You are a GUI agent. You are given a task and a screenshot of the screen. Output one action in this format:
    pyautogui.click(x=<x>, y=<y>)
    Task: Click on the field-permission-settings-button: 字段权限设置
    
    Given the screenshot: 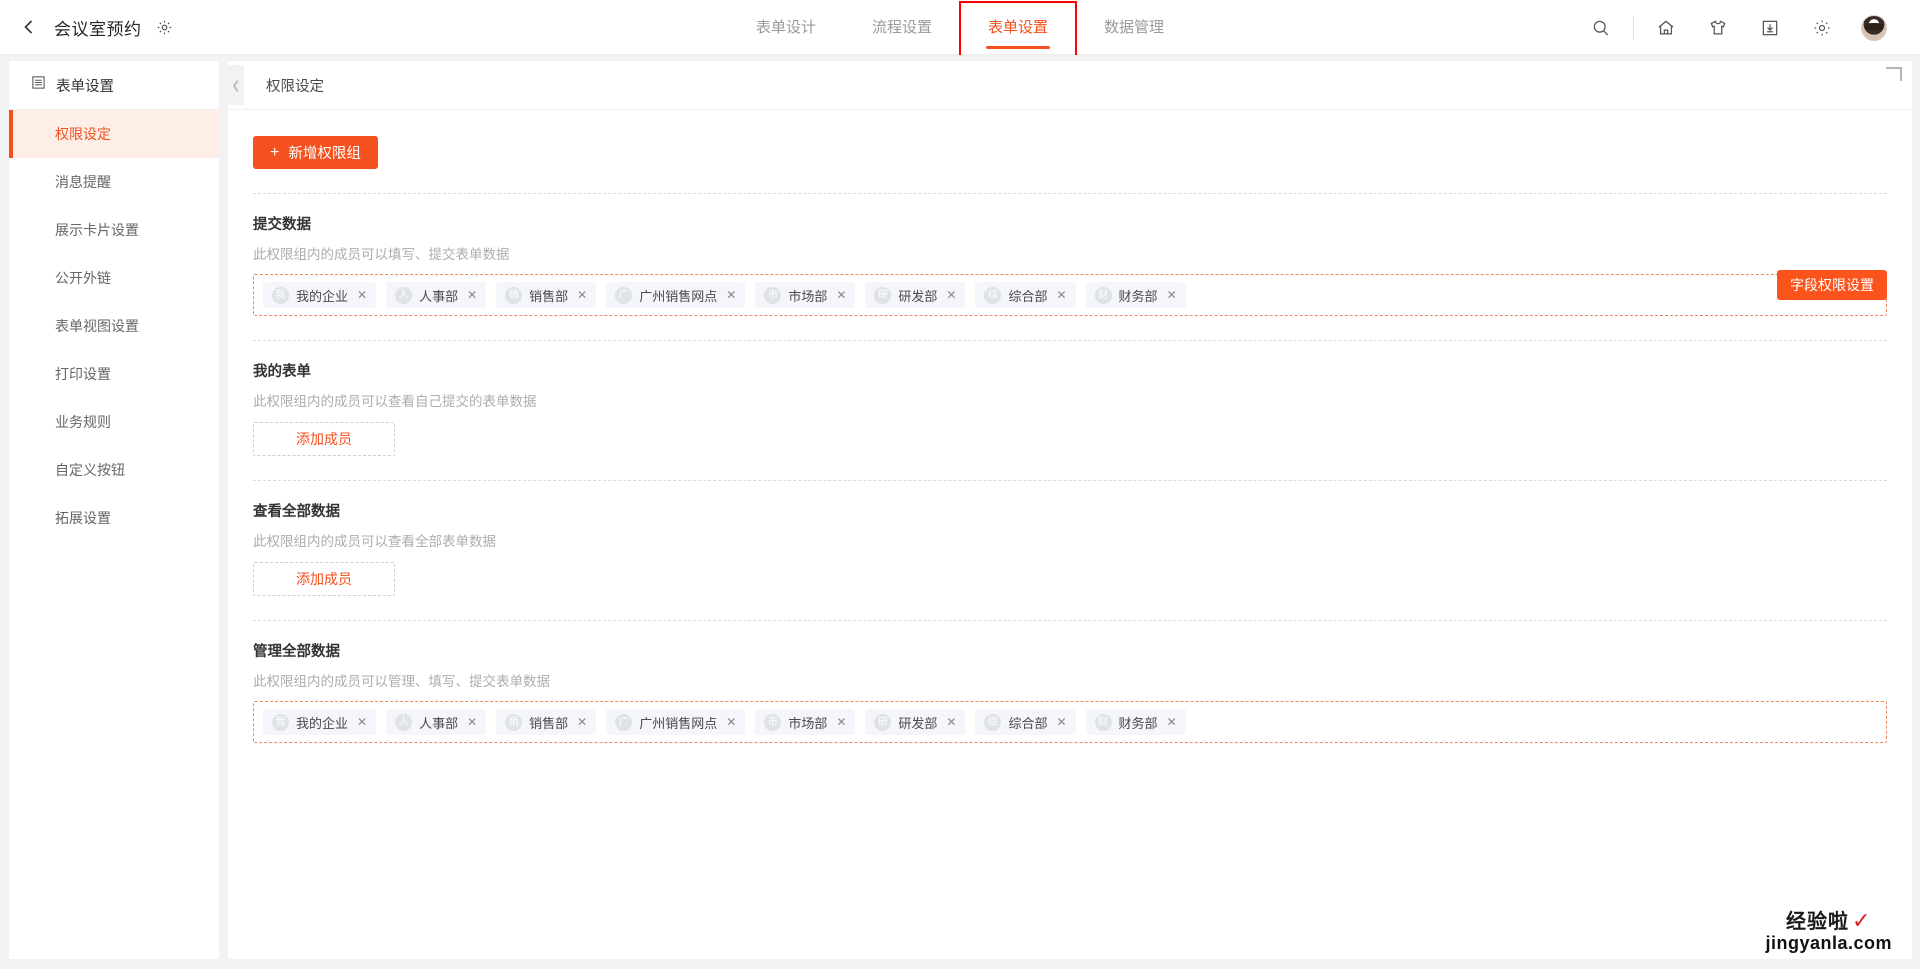 What is the action you would take?
    pyautogui.click(x=1832, y=285)
    